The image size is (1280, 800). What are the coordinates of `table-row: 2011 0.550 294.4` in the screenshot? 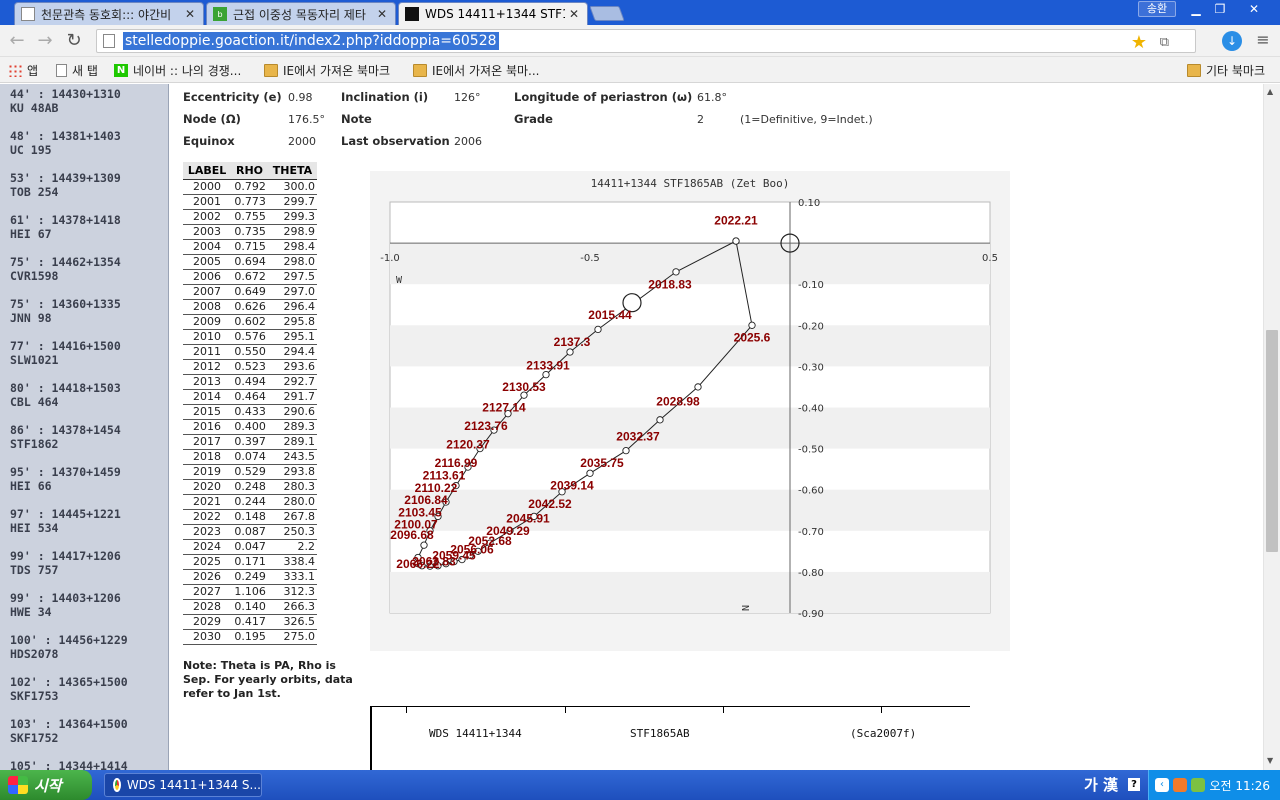 It's located at (250, 352).